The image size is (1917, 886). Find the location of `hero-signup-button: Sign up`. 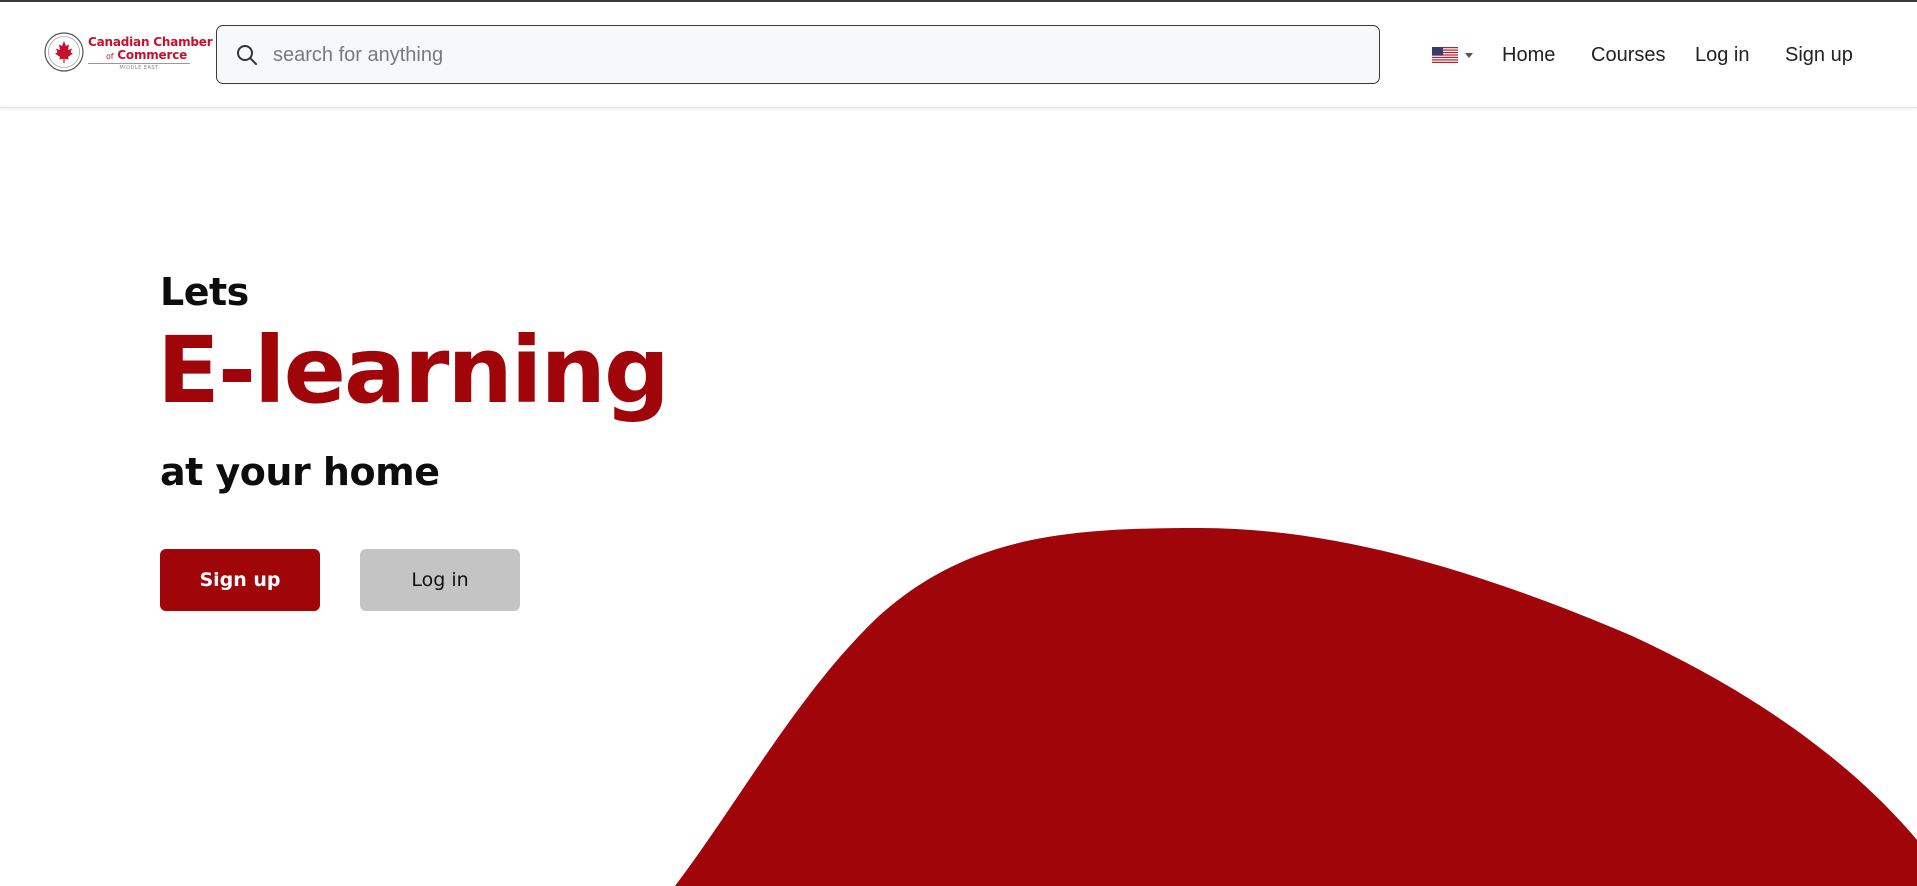

hero-signup-button: Sign up is located at coordinates (240, 580).